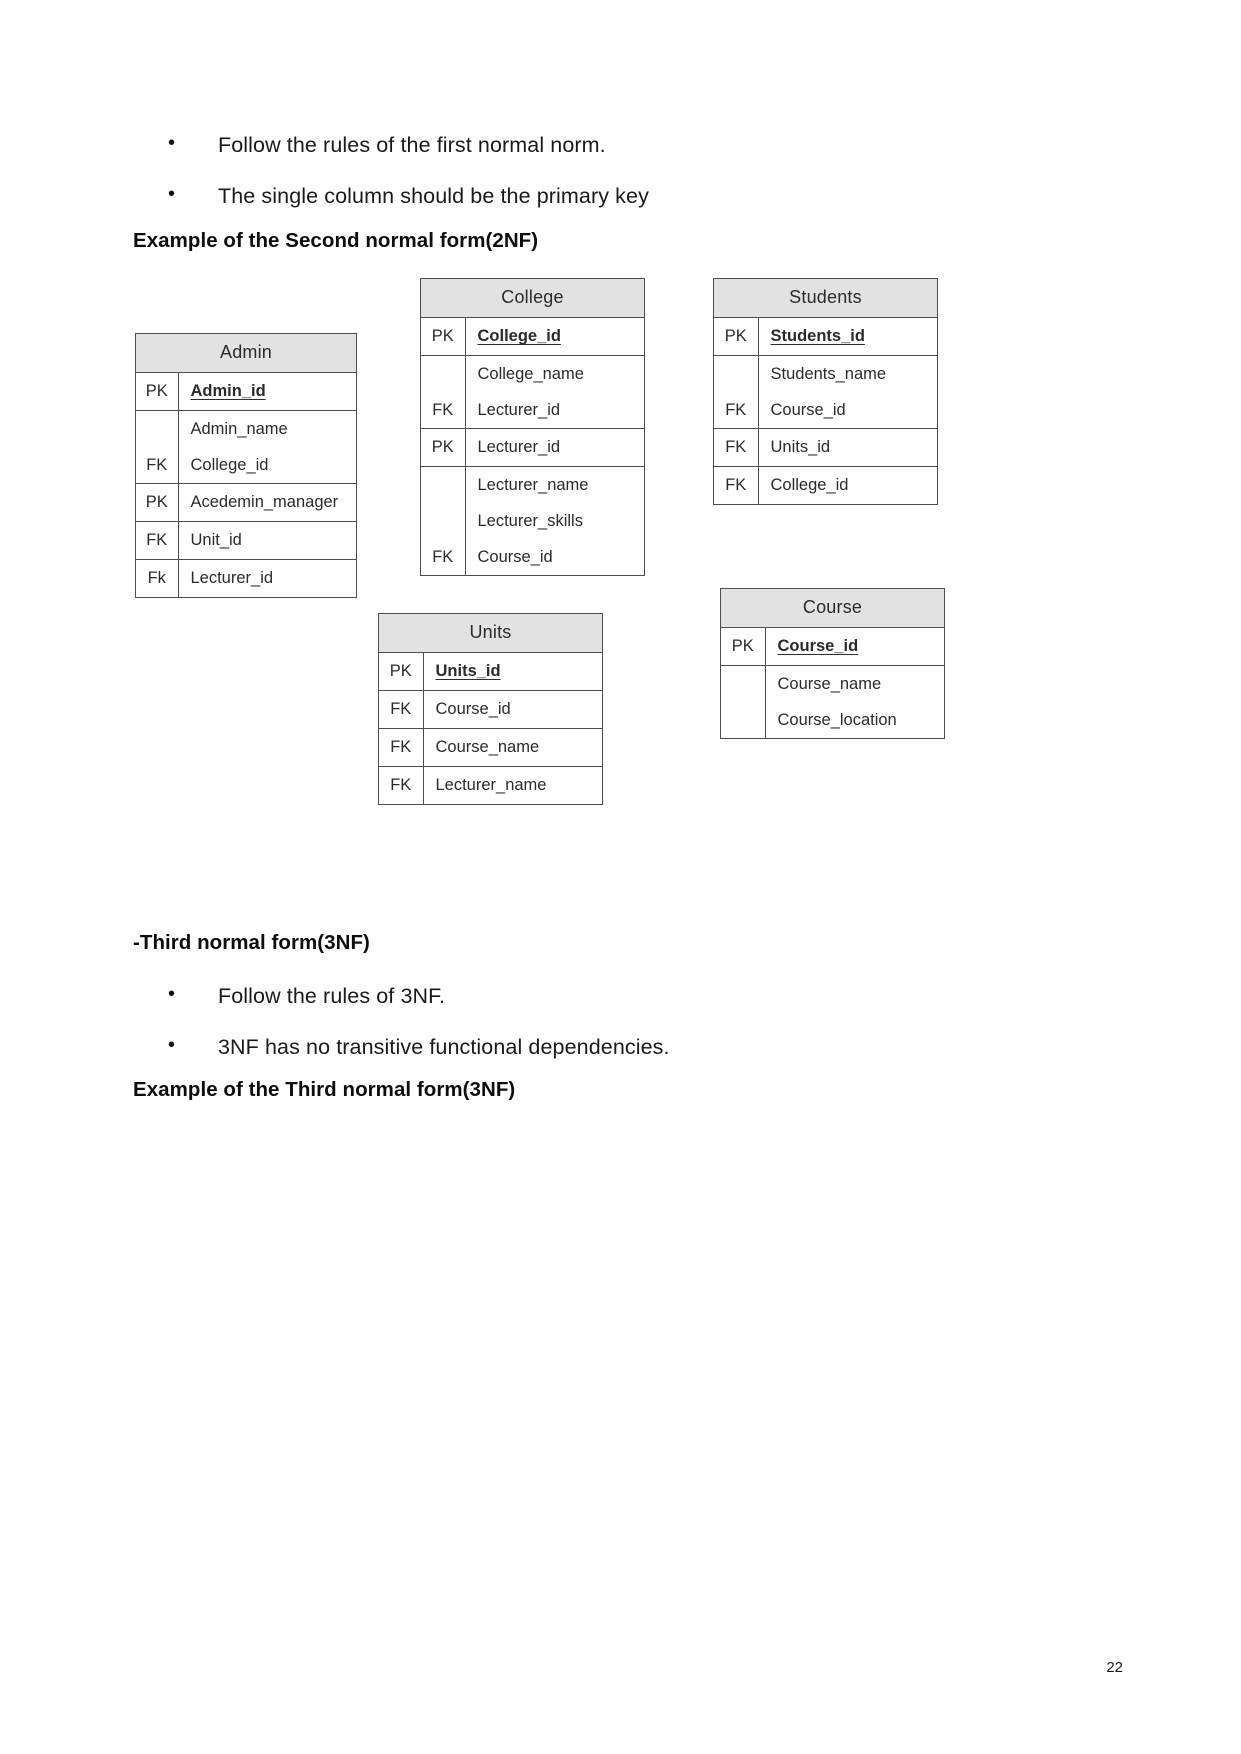  Describe the element at coordinates (239, 428) in the screenshot. I see `entity-attribute-label: Admin_name` at that location.